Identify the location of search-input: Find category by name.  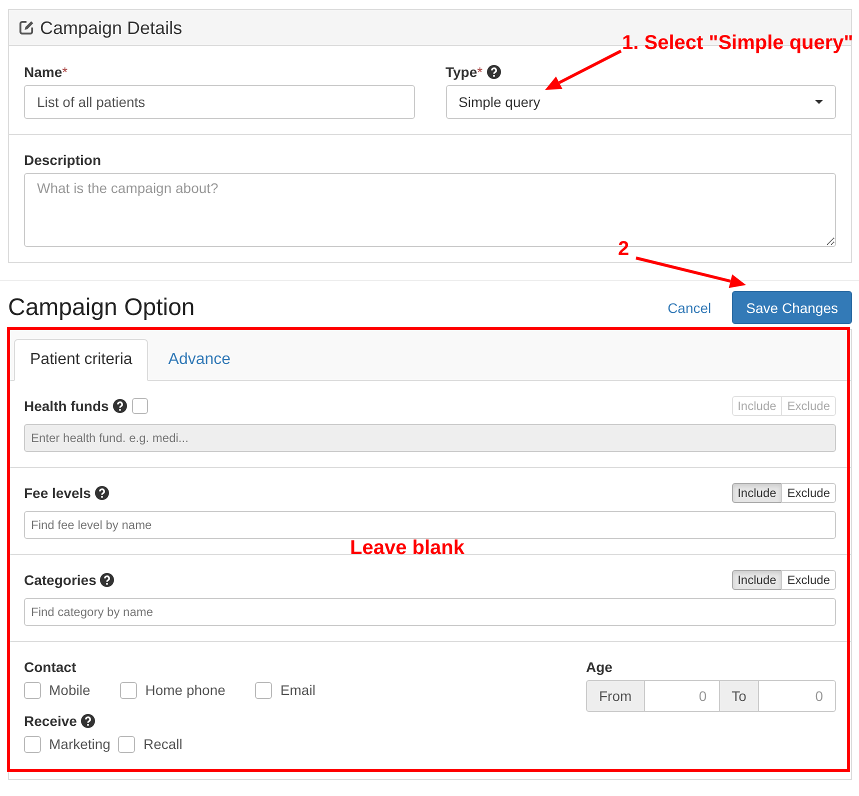
(430, 612).